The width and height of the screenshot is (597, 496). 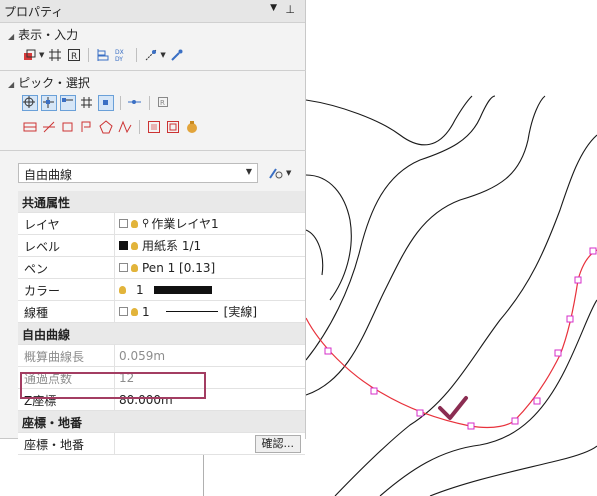 I want to click on select-bag-icon, so click(x=192, y=127).